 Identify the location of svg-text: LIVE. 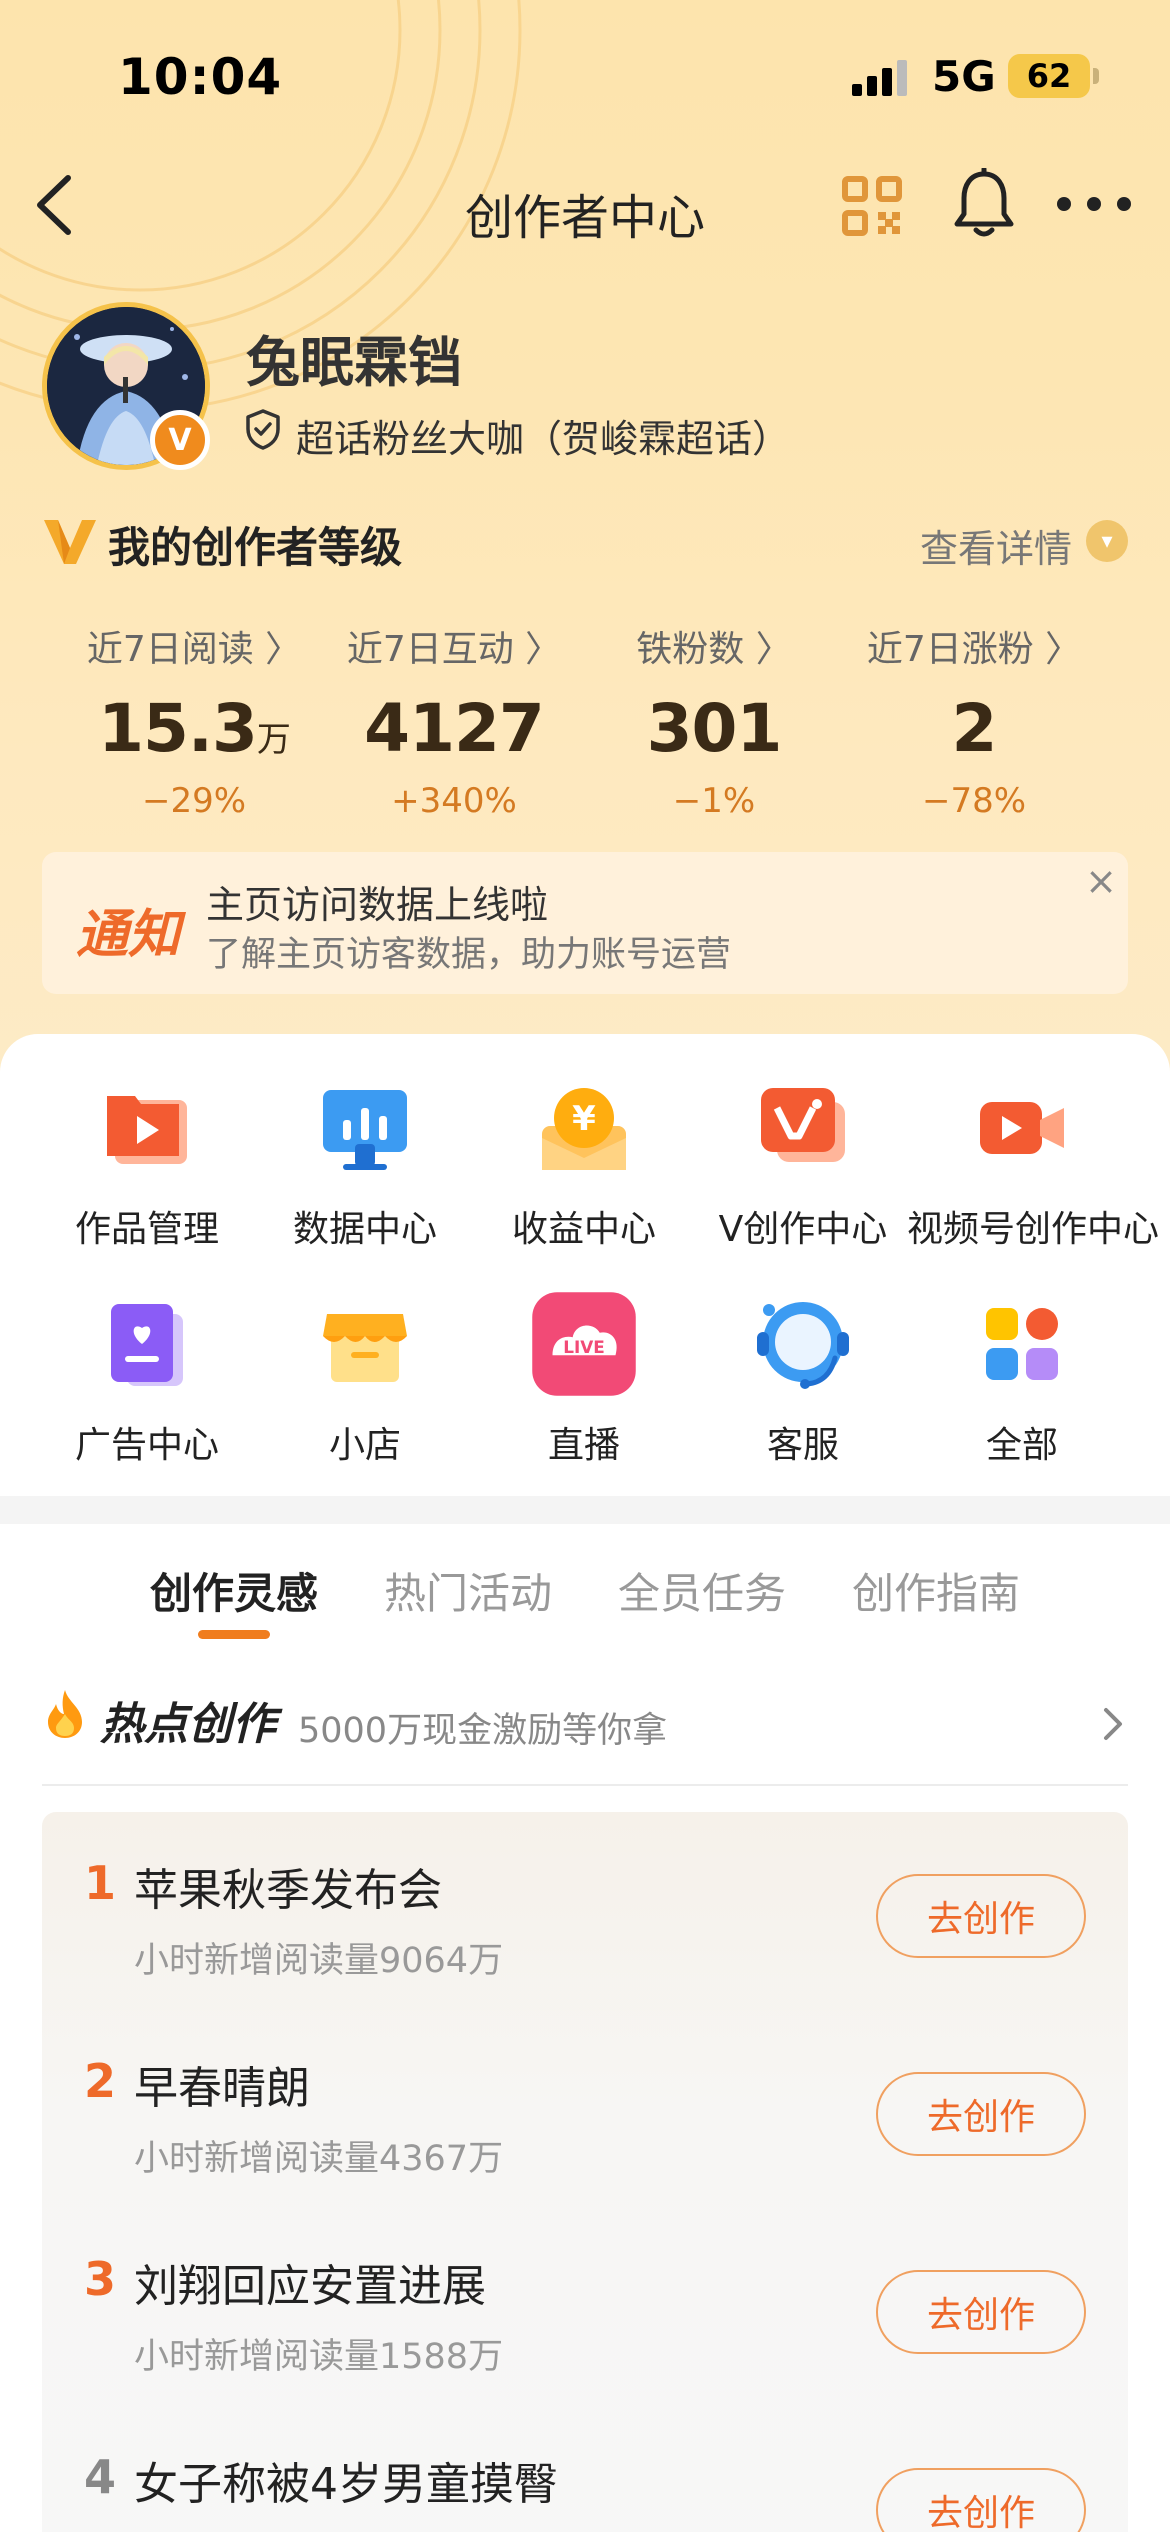
(584, 1347).